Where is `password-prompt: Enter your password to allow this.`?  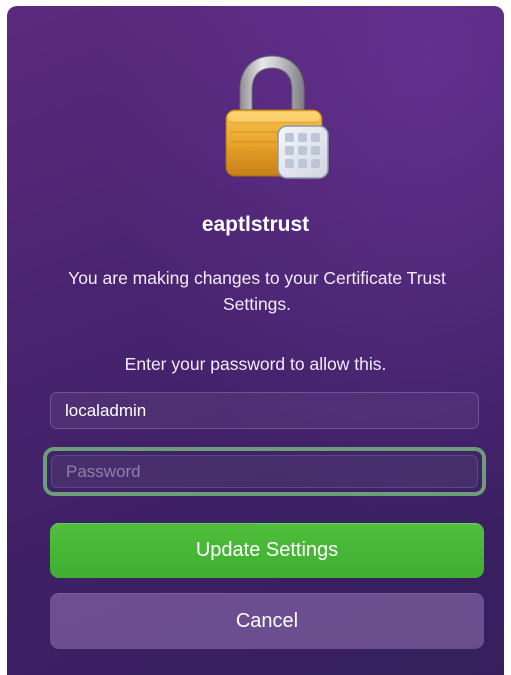 password-prompt: Enter your password to allow this. is located at coordinates (255, 364).